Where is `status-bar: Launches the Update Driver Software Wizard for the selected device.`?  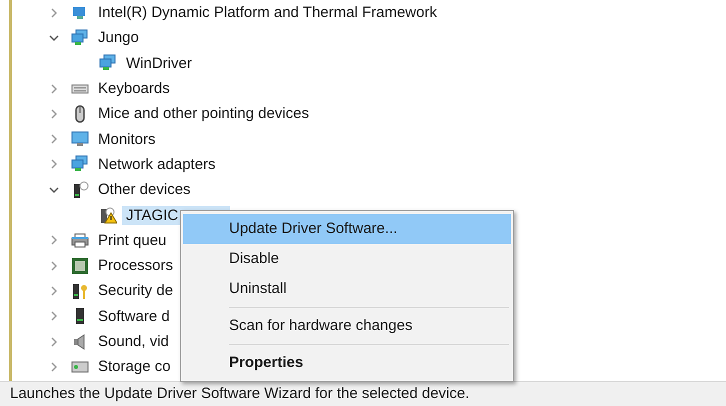
status-bar: Launches the Update Driver Software Wizard for the selected device. is located at coordinates (363, 393).